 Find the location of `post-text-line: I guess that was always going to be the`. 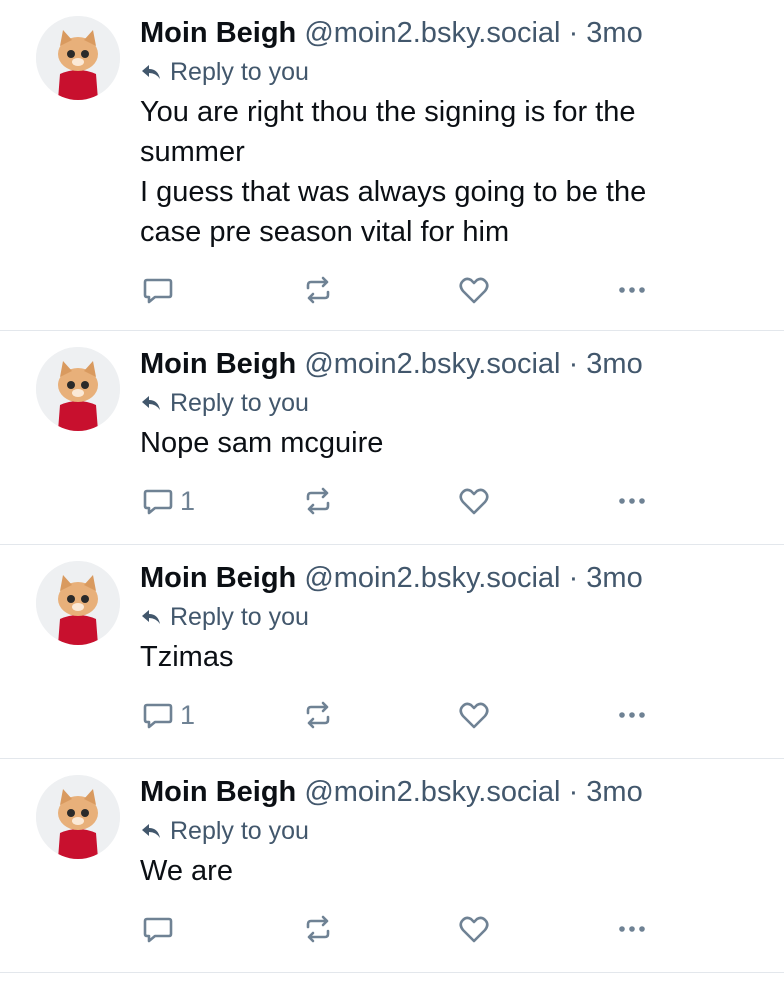

post-text-line: I guess that was always going to be the is located at coordinates (393, 192).